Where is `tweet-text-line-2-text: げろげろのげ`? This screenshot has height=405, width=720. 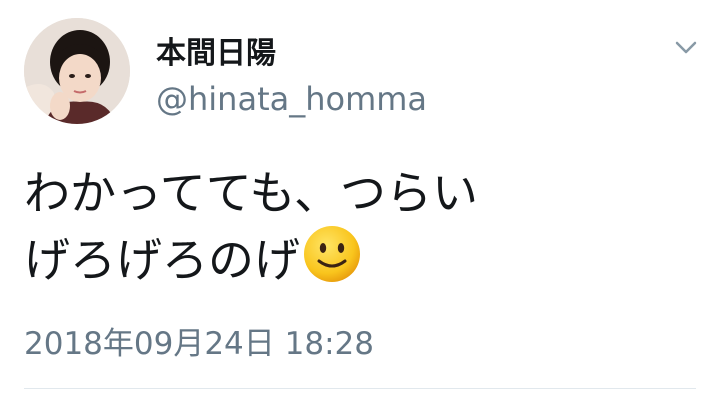 tweet-text-line-2-text: げろげろのげ is located at coordinates (162, 260).